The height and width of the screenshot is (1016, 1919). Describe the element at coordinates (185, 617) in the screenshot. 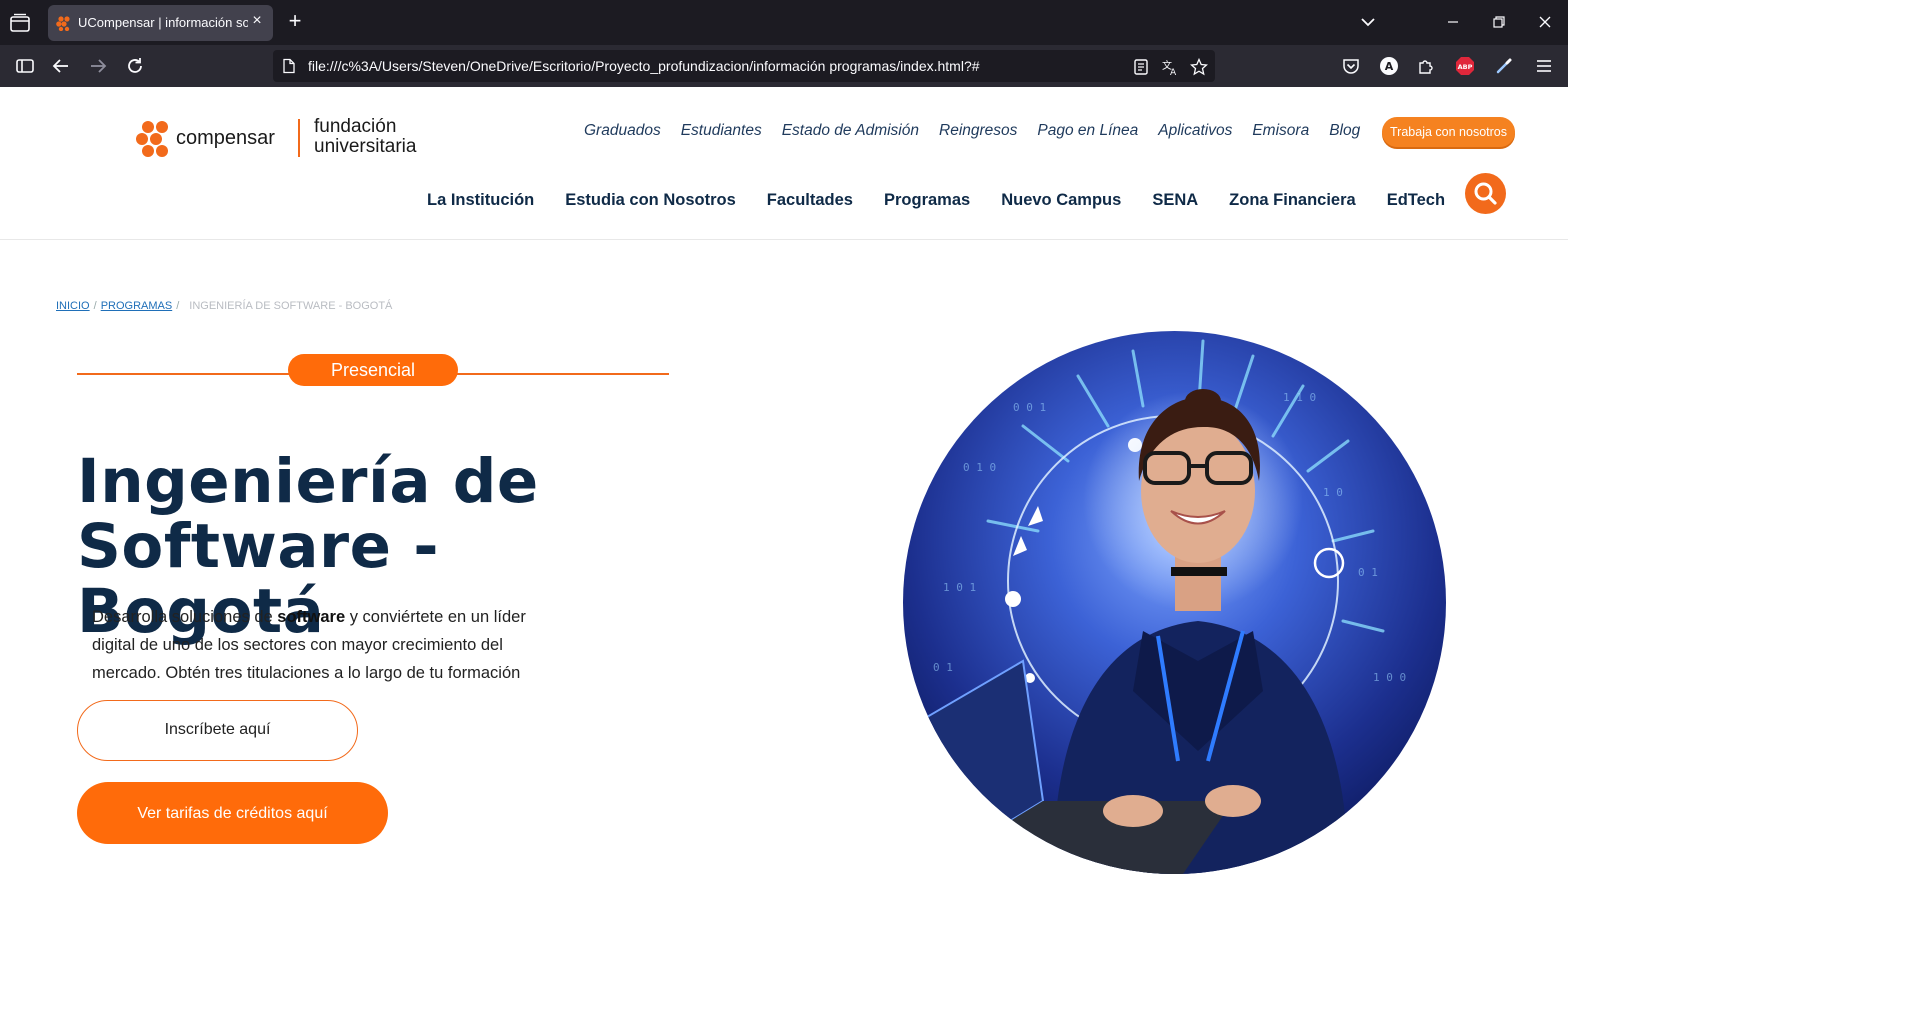

I see `program-desc-start: Desarrolla soluciones de` at that location.